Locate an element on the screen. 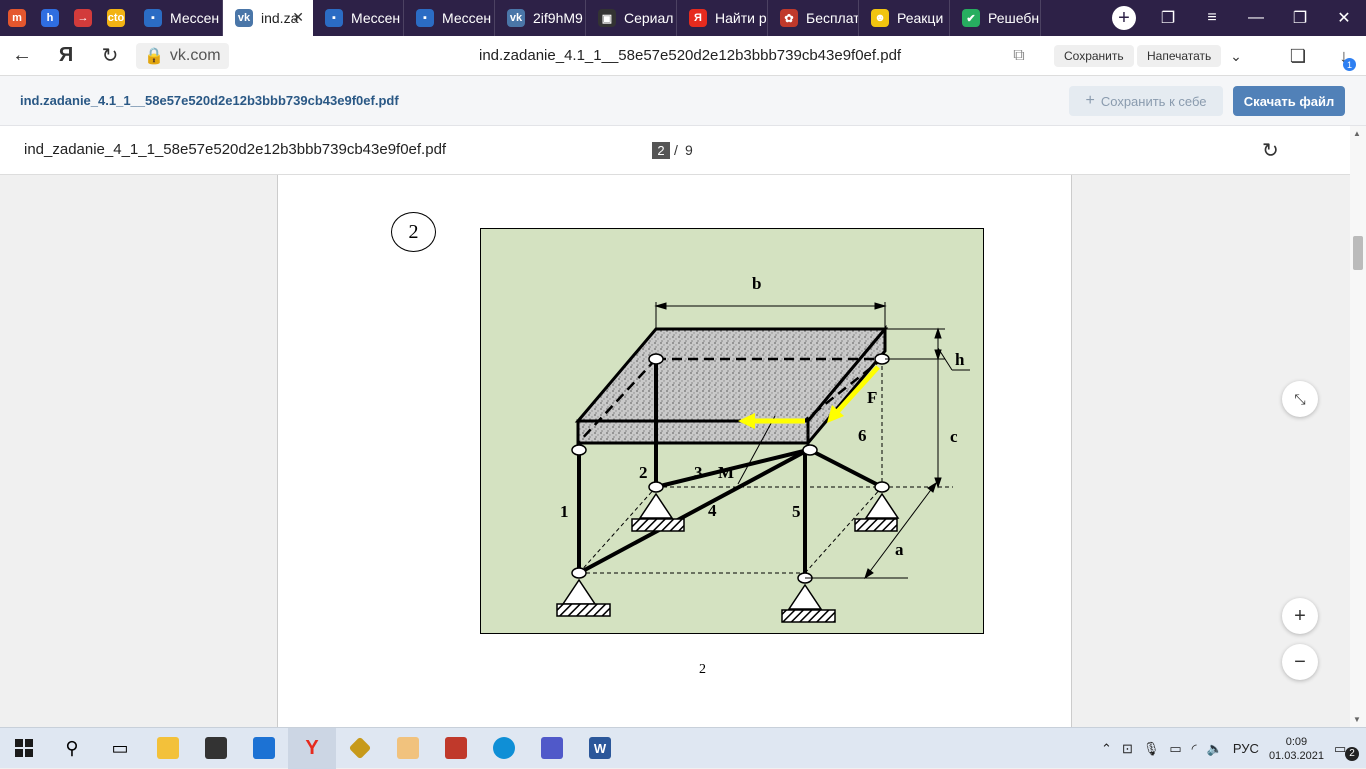 The image size is (1366, 769). save-page-button: Сохранить is located at coordinates (1094, 56).